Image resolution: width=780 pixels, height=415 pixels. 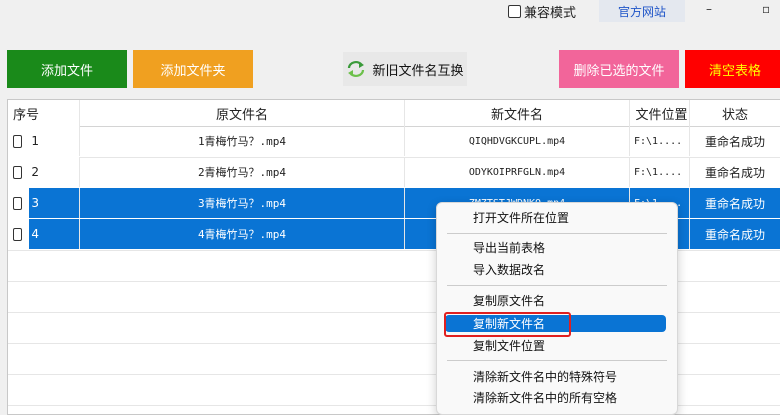 What do you see at coordinates (418, 71) in the screenshot?
I see `swap-label: 新旧文件名互换` at bounding box center [418, 71].